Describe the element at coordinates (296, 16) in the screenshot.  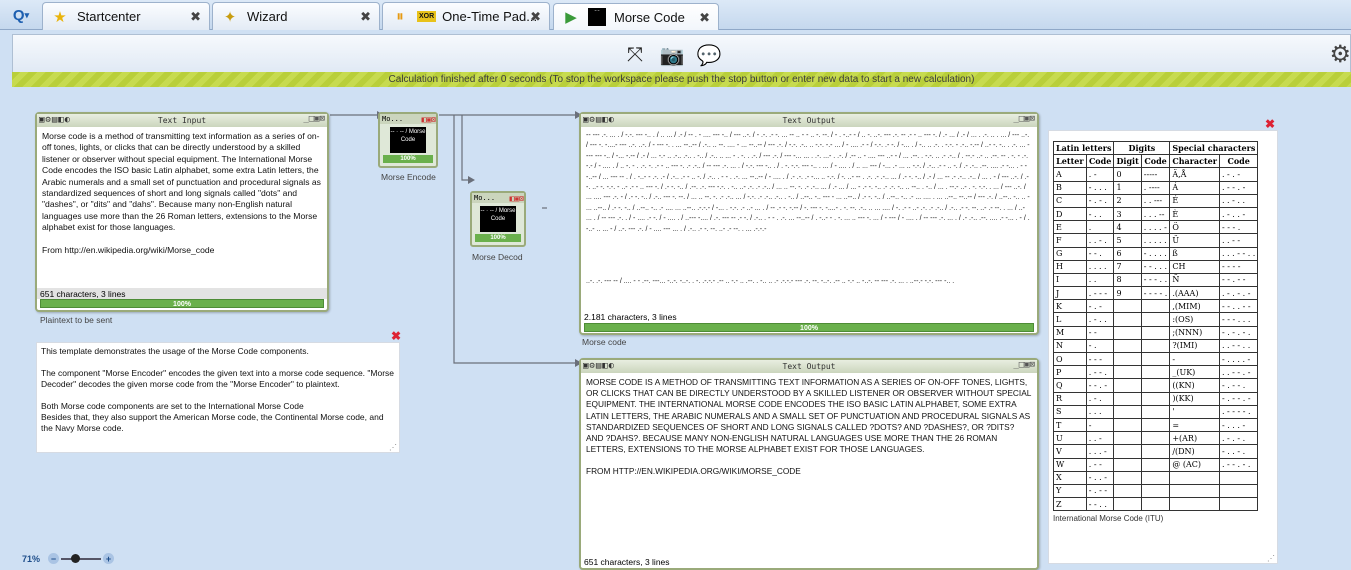
I see `tab-wizard: ✦ Wizard ✖` at that location.